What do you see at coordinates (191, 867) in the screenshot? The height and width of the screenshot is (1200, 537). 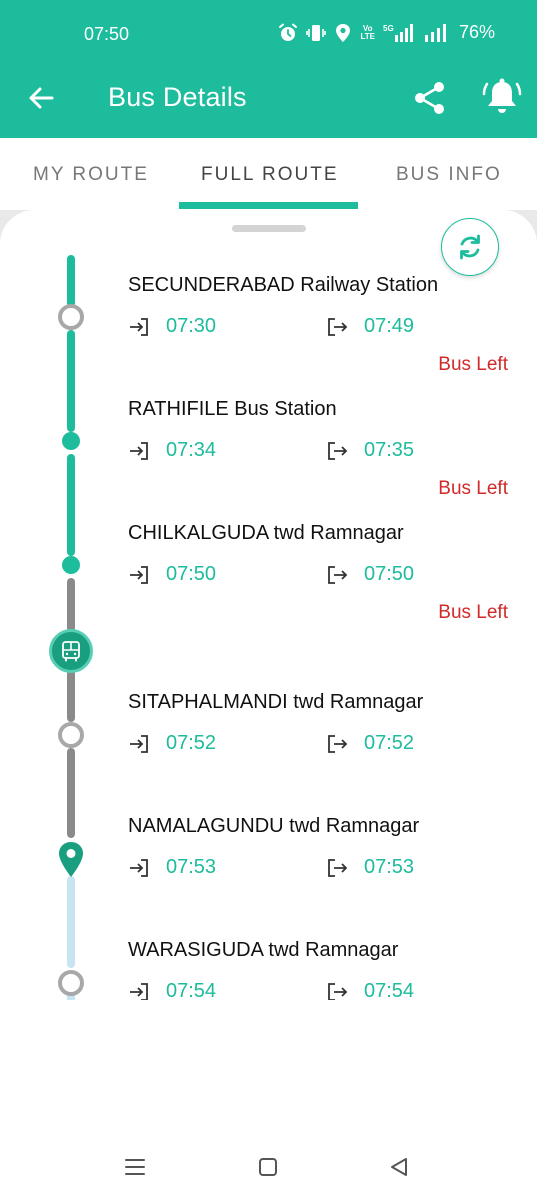 I see `arrival-time-value: 07:53` at bounding box center [191, 867].